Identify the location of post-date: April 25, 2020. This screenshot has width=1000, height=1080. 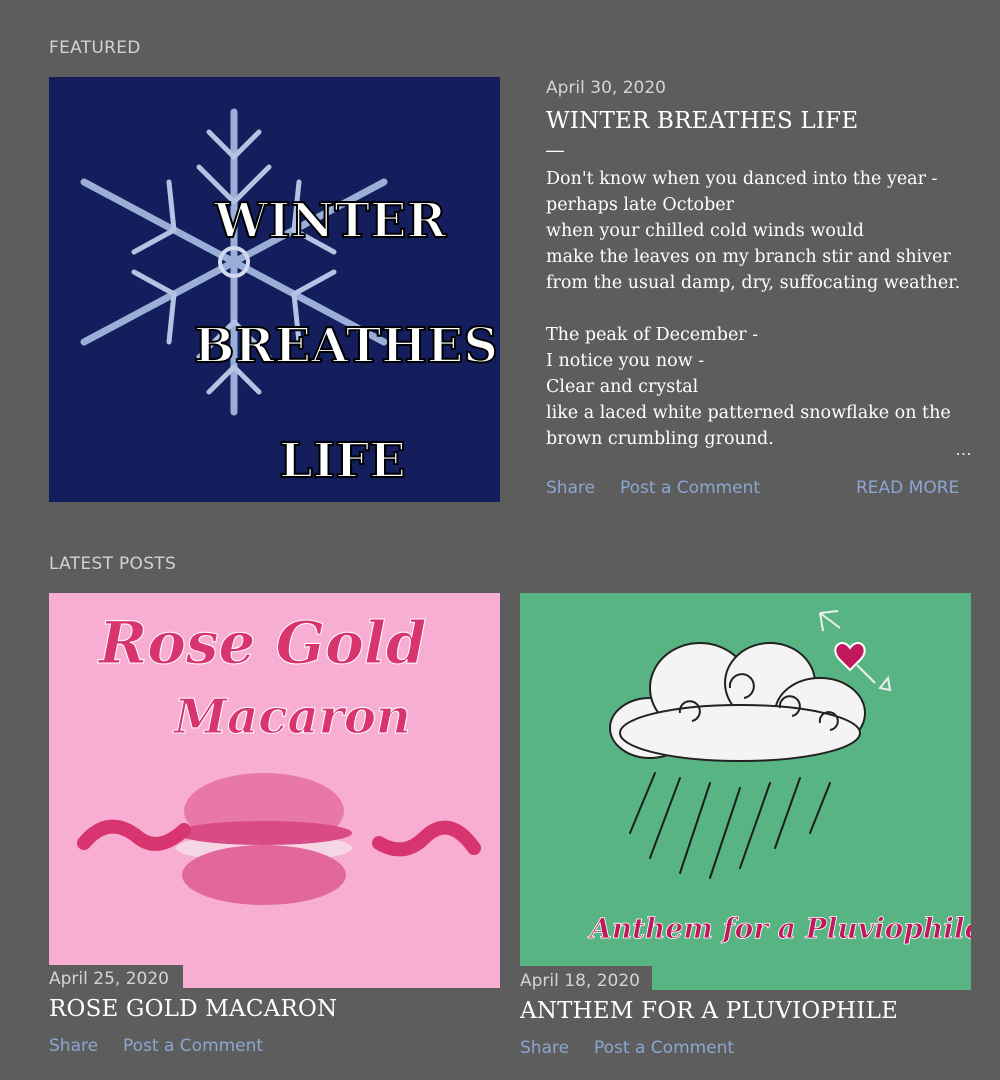
(109, 979).